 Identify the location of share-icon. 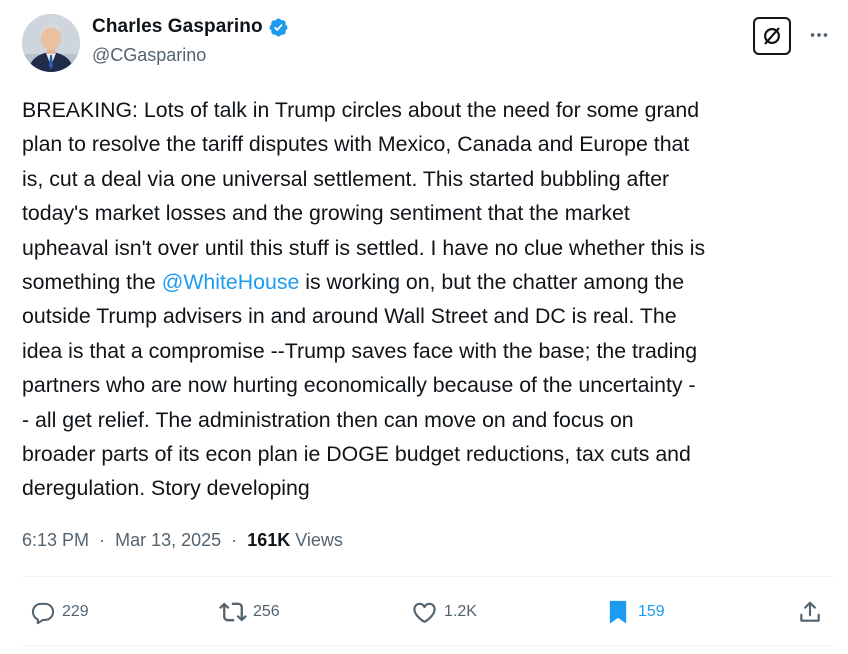
(810, 611).